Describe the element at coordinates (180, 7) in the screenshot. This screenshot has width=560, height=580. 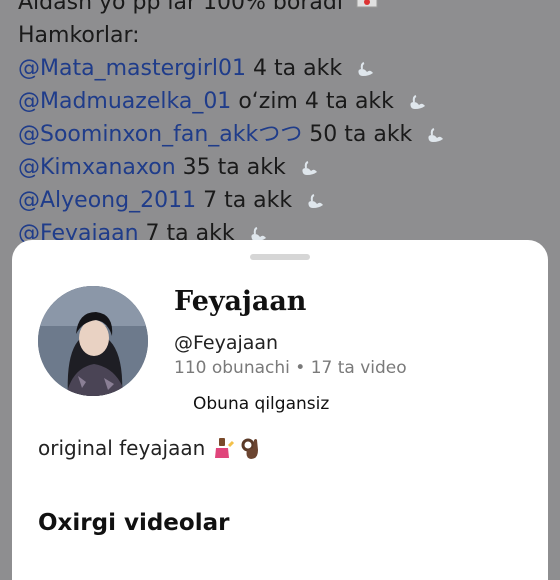
I see `post-line-1-text: Aldash yo pp lar 100% boradi` at that location.